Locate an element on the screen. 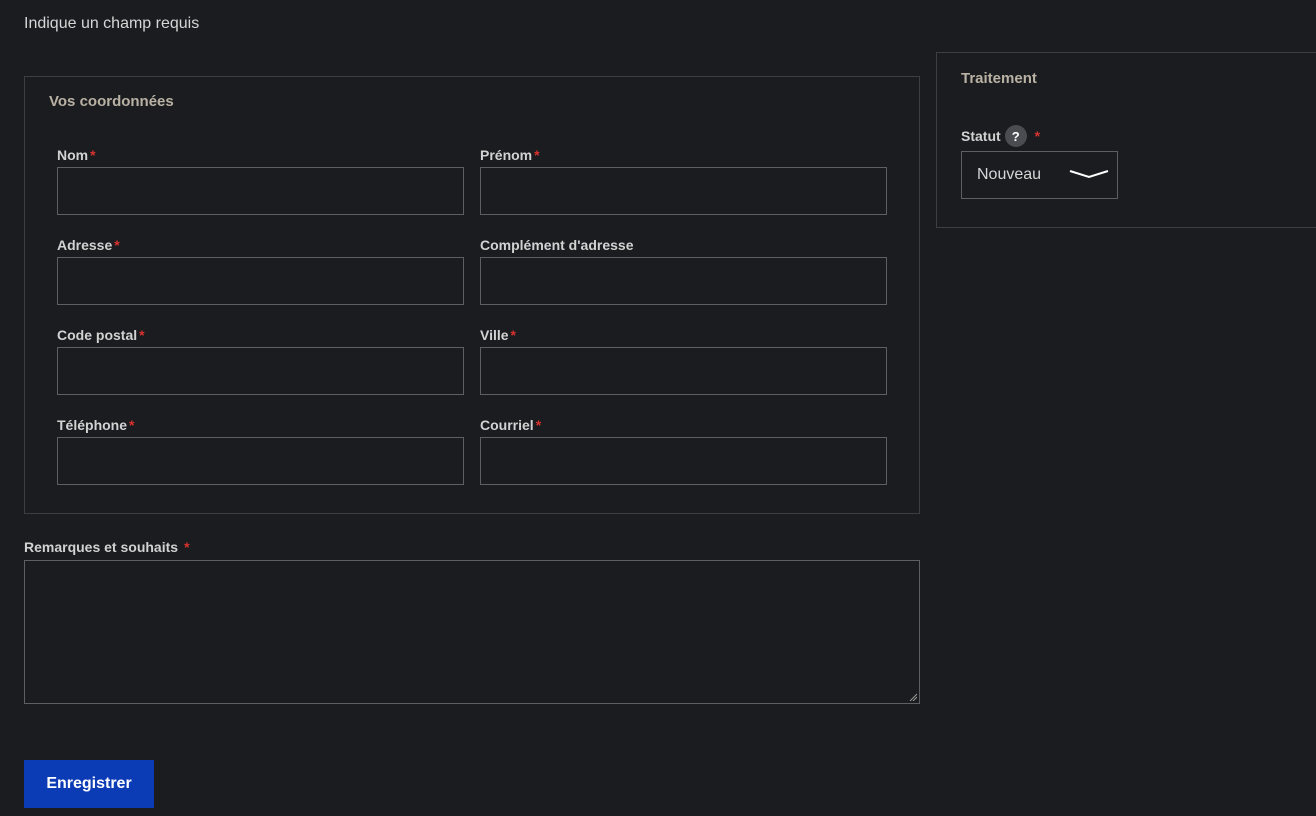  ville-field: Ville * is located at coordinates (683, 361).